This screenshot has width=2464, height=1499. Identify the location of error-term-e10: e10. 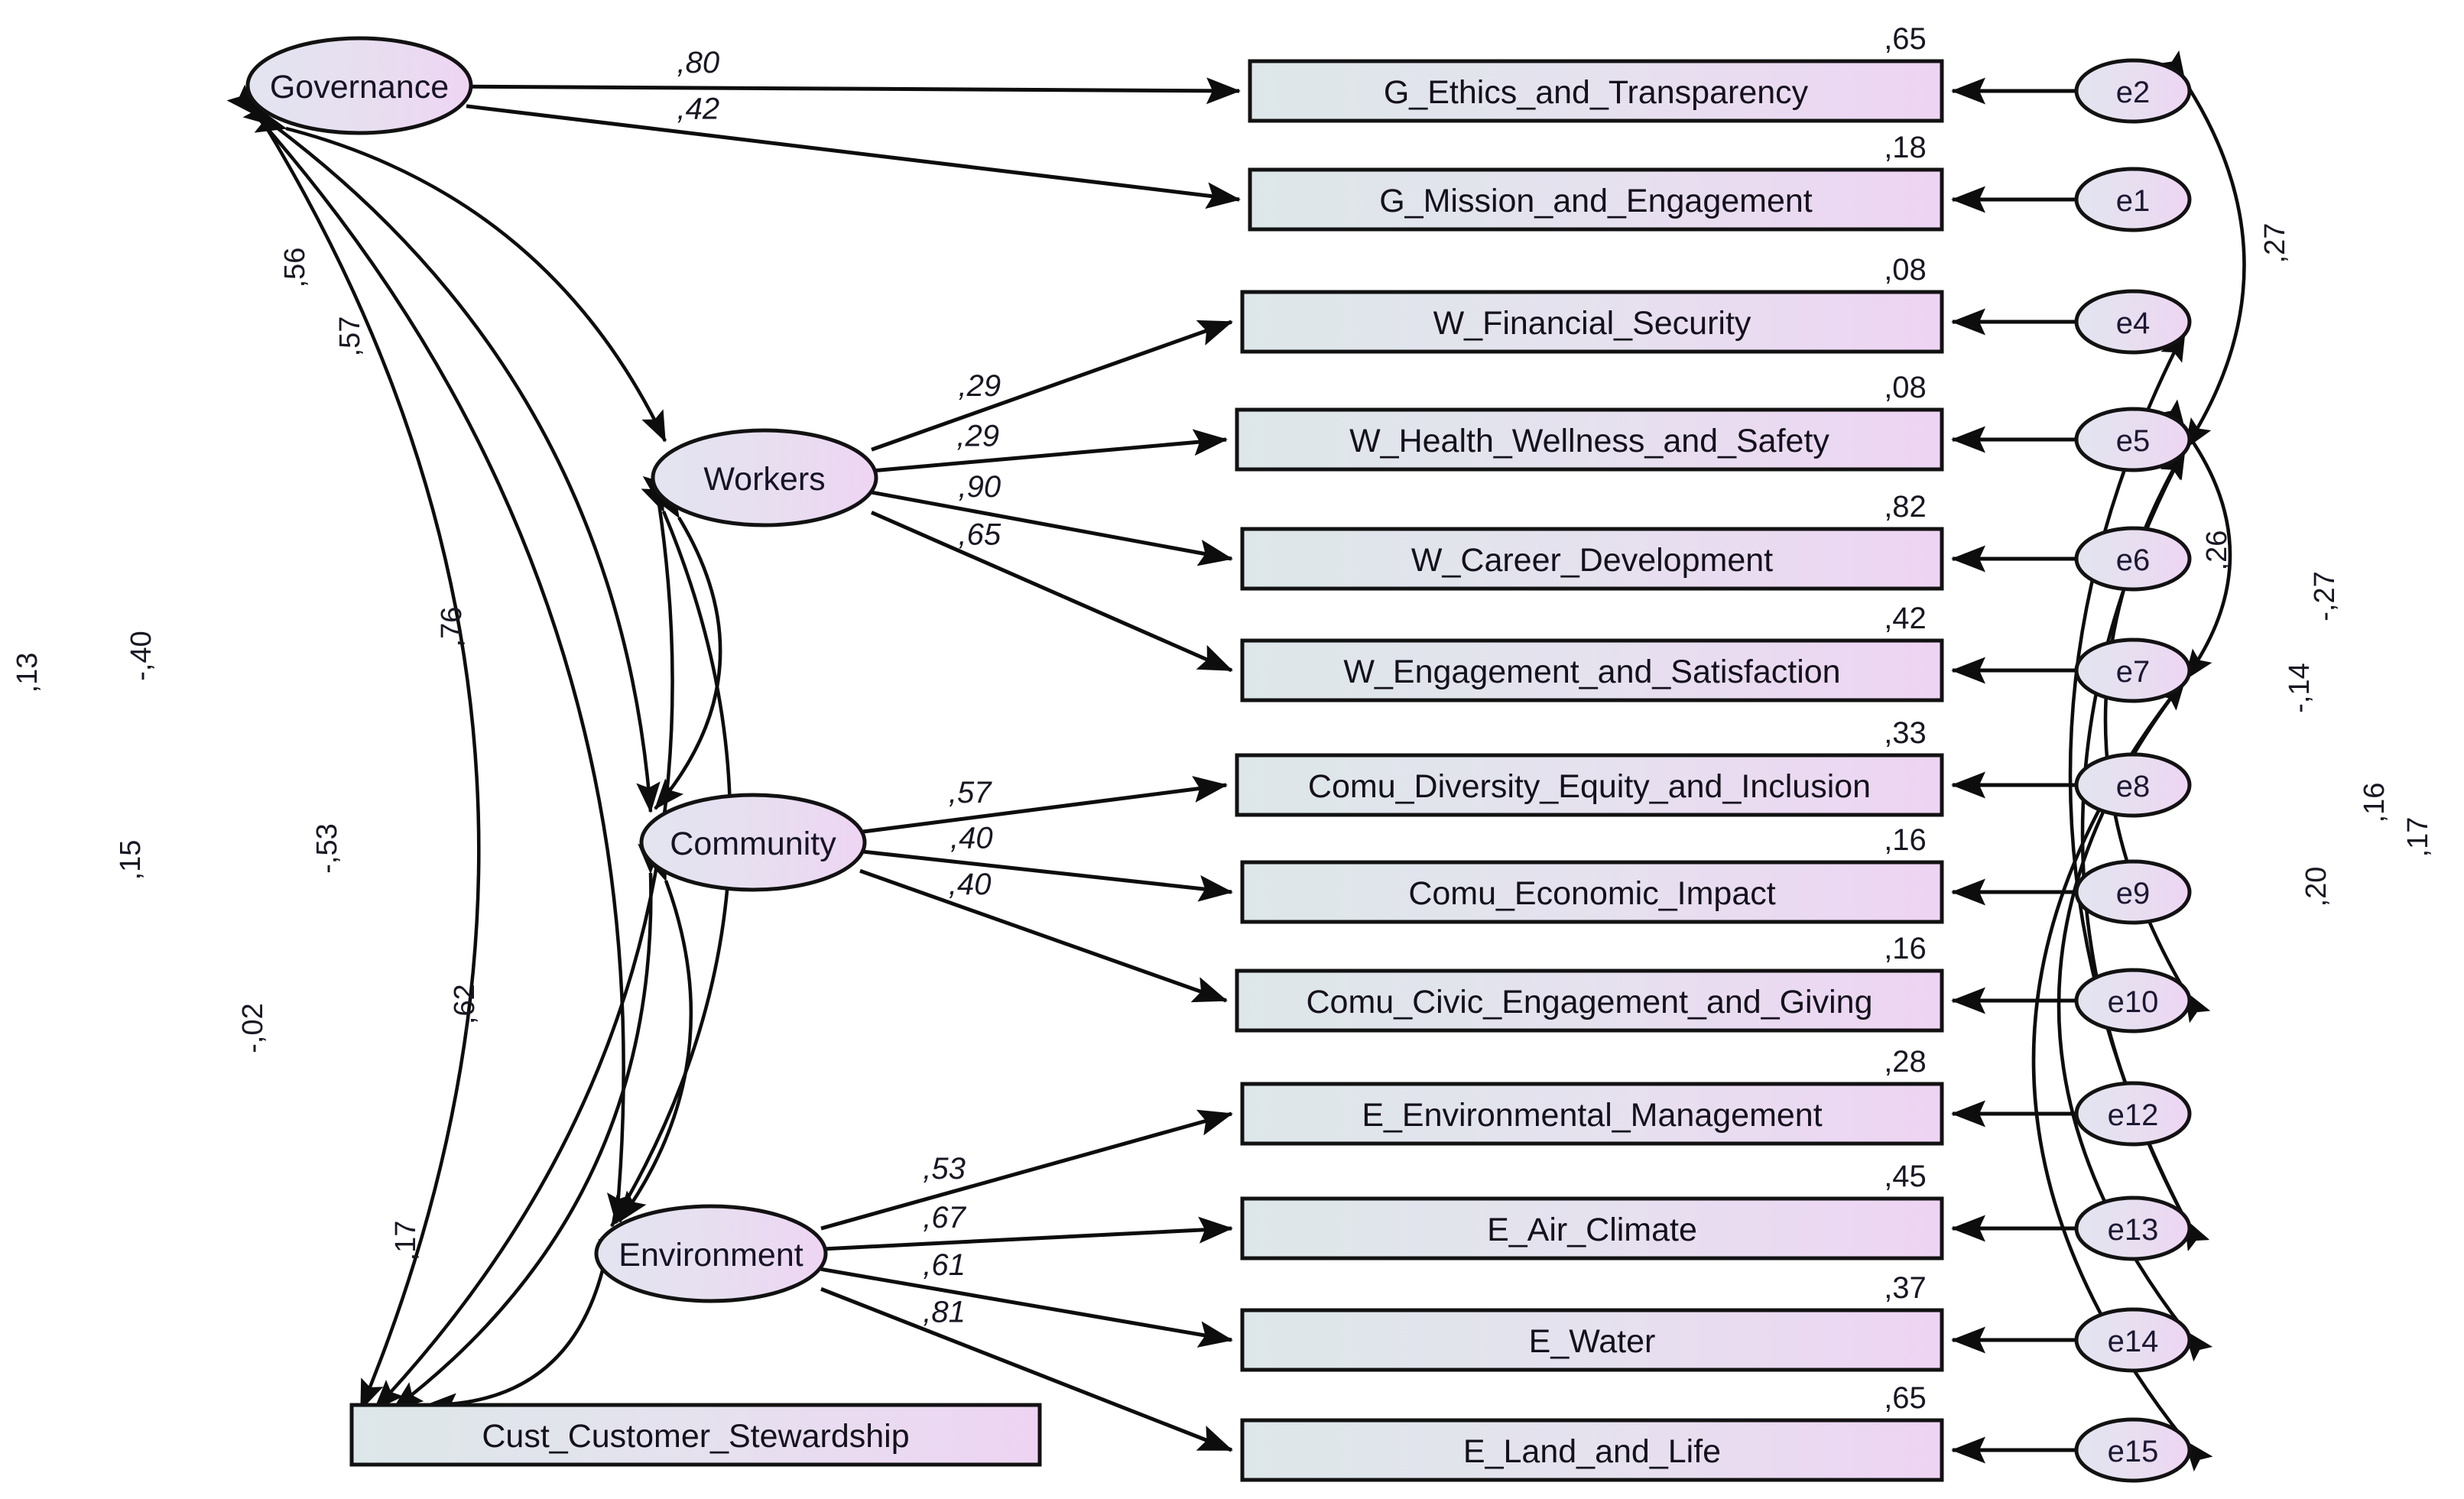
(2133, 1000).